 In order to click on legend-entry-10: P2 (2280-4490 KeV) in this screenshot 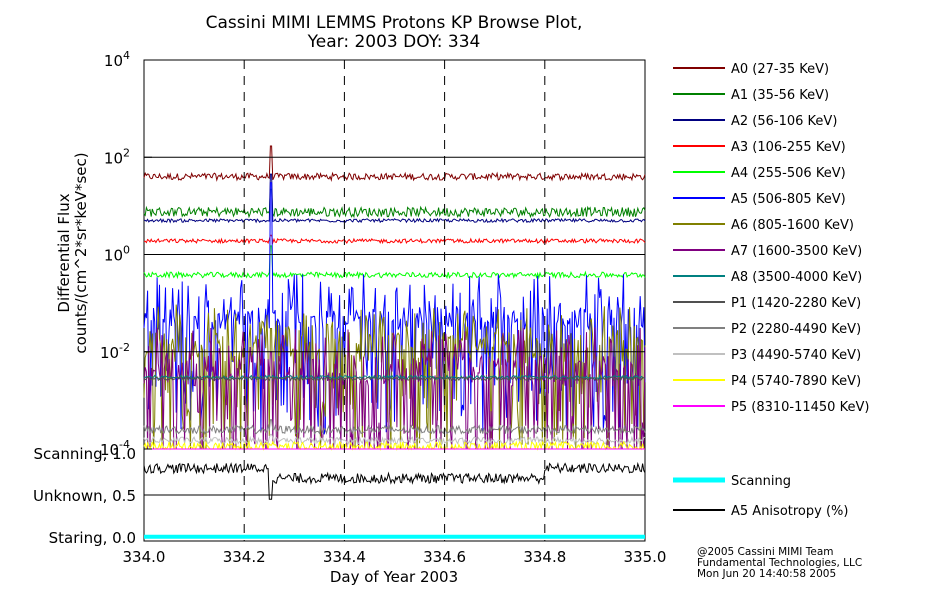, I will do `click(796, 329)`.